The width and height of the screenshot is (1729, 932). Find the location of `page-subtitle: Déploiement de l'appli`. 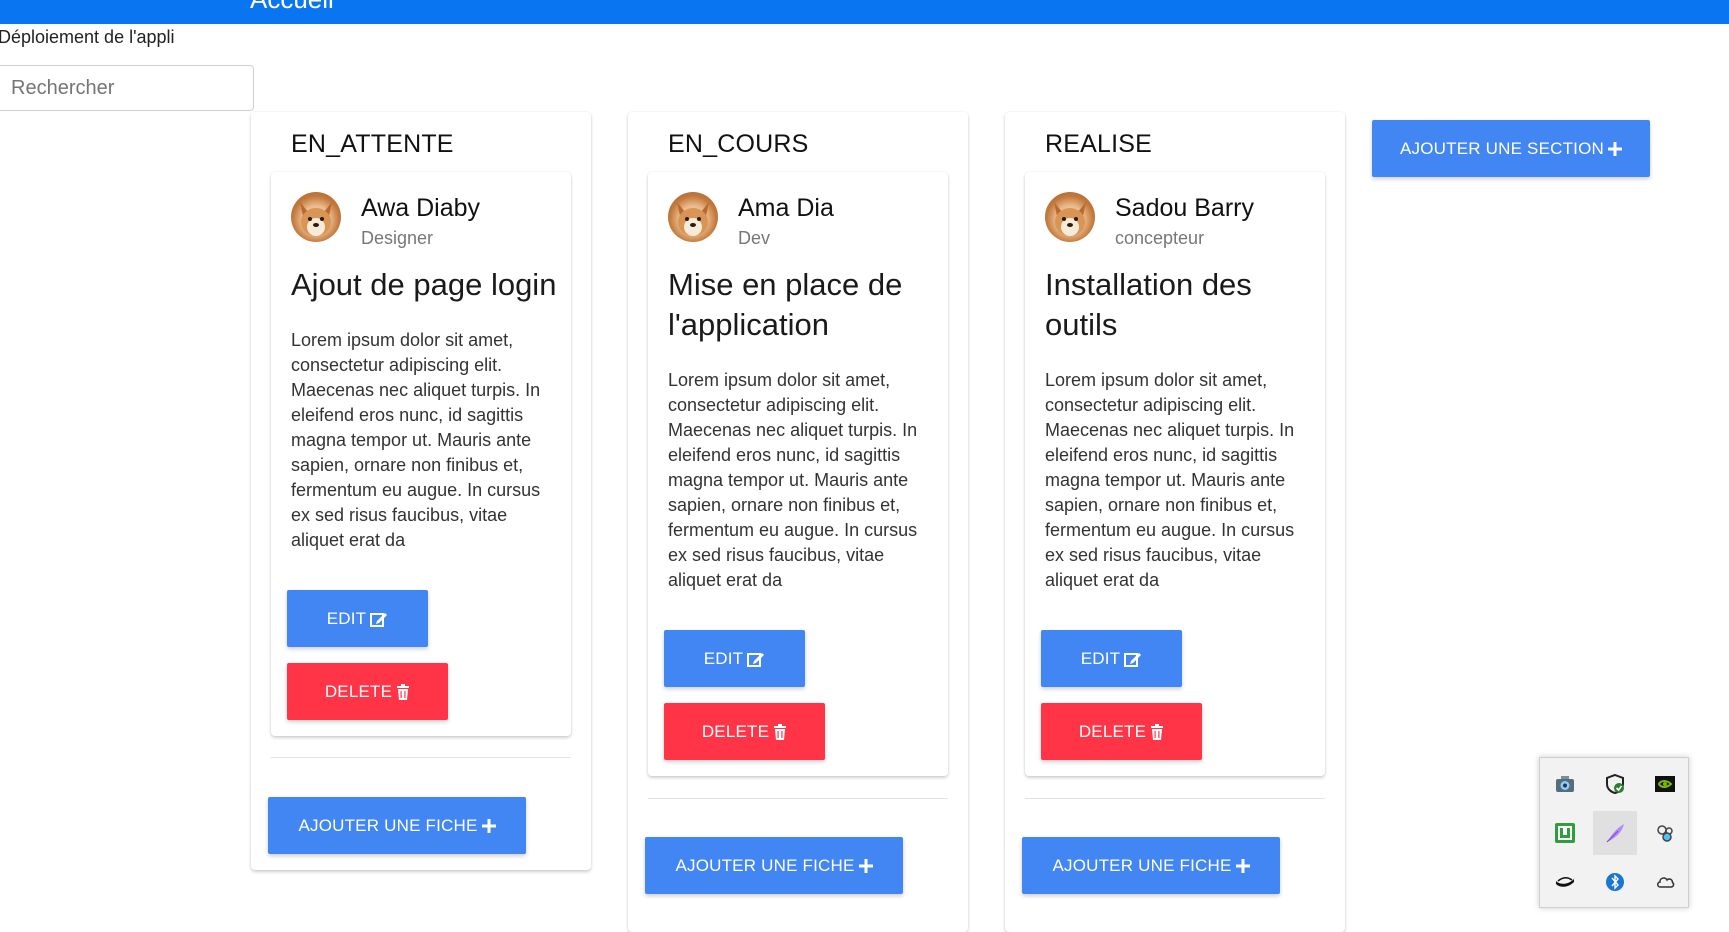

page-subtitle: Déploiement de l'appli is located at coordinates (87, 37).